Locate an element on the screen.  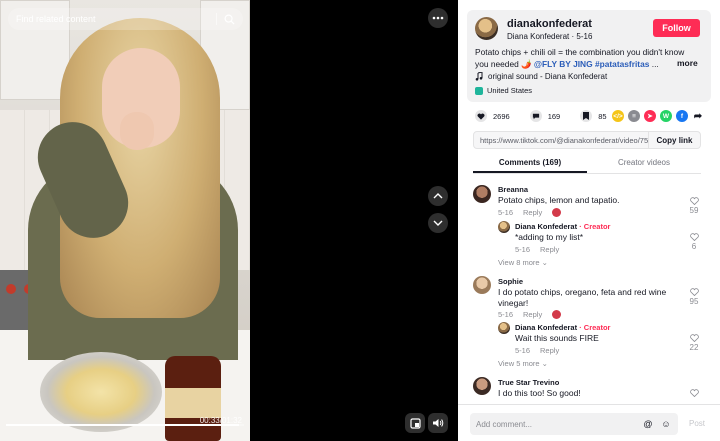
emoji-icon: ☺ is located at coordinates (666, 424).